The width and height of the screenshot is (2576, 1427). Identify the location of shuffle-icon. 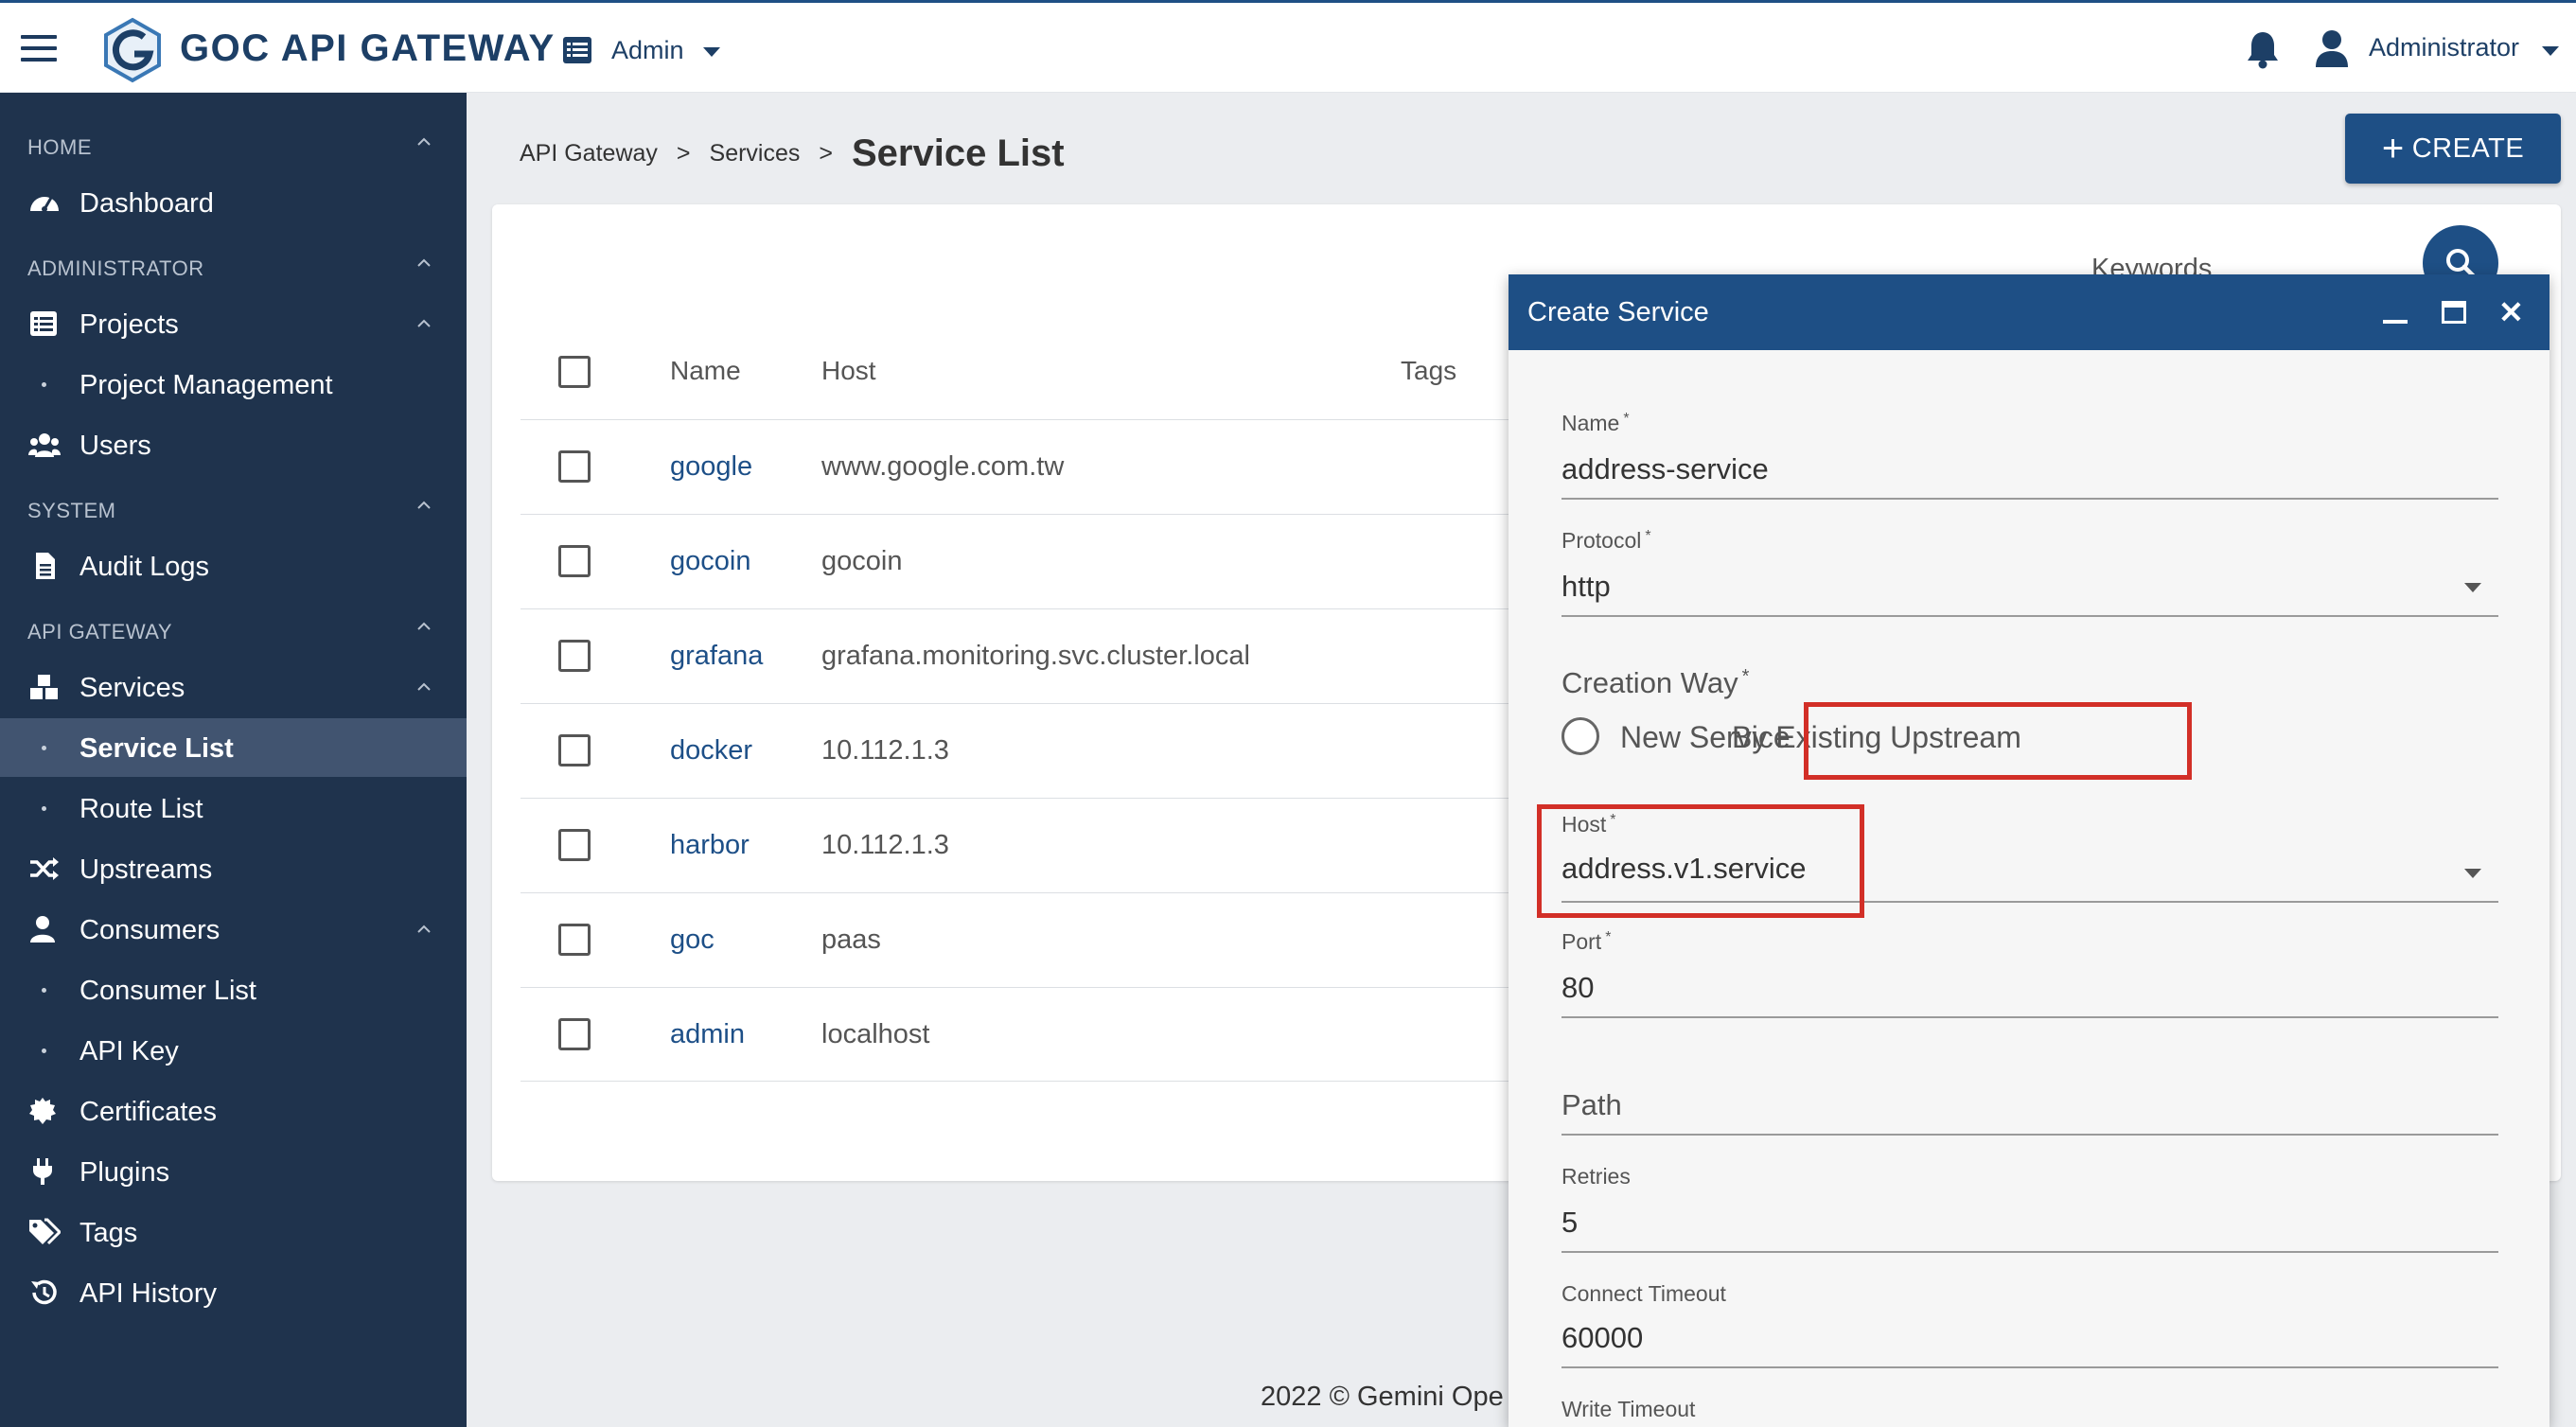
(44, 868).